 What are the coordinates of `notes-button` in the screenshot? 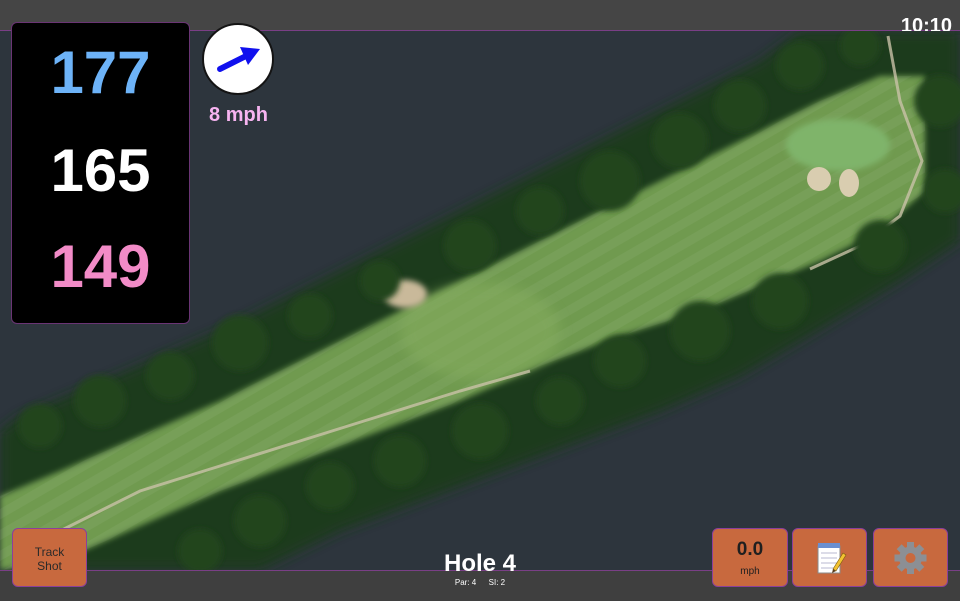 It's located at (829, 557).